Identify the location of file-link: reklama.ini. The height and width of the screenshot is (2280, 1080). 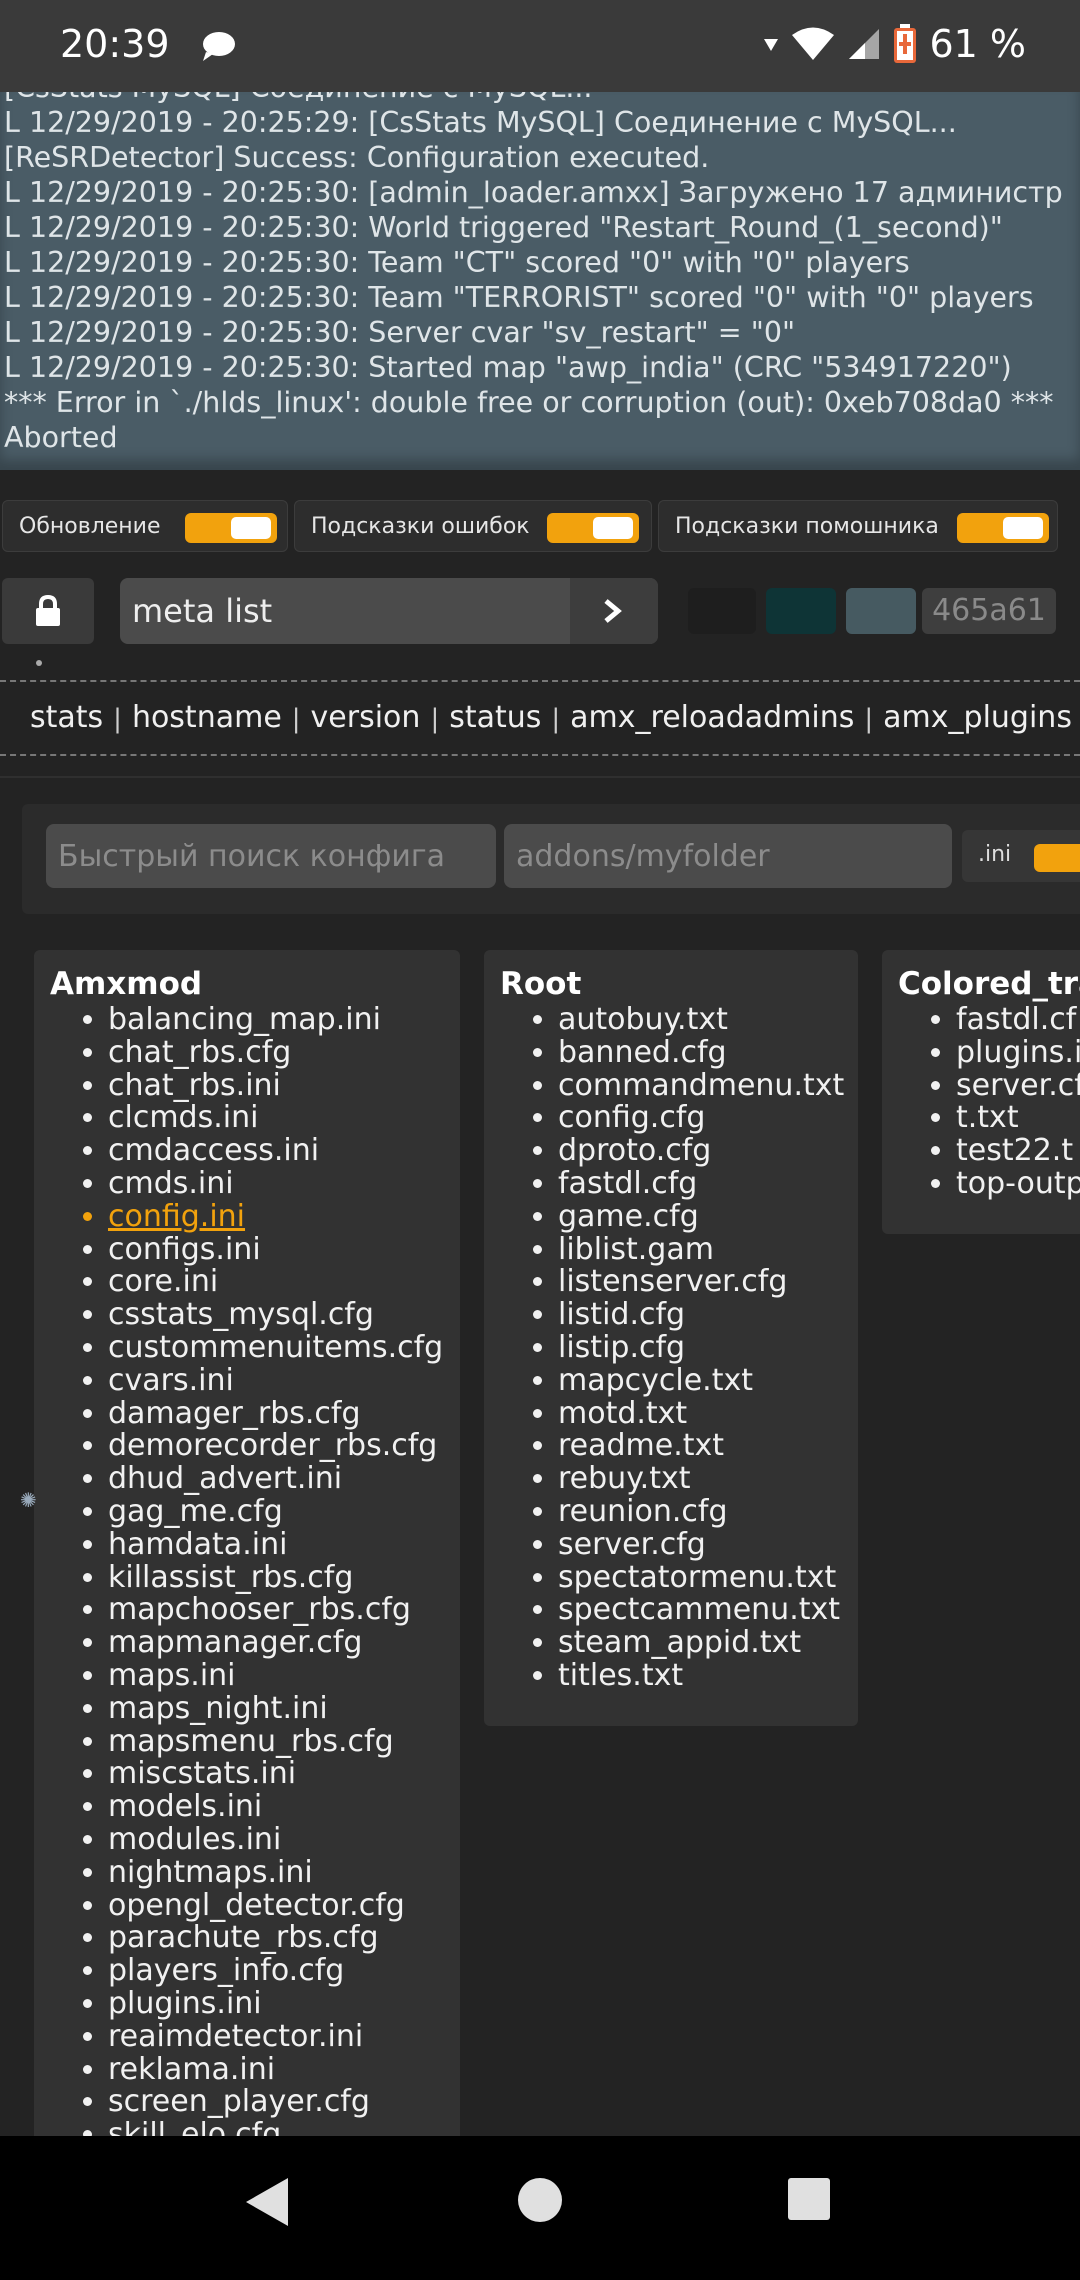
(284, 2070).